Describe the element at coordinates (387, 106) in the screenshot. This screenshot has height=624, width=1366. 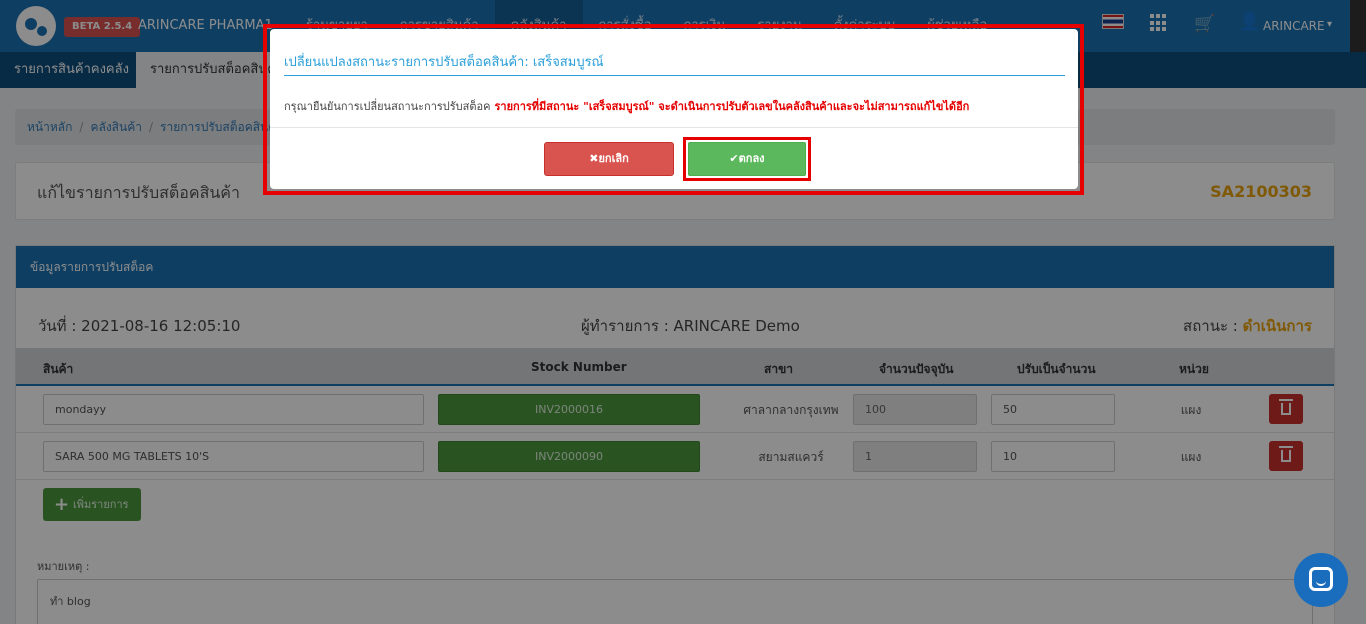
I see `modal-body-text: กรุณายืนยันการเปลี่ยนสถานะการปรับสต็อค` at that location.